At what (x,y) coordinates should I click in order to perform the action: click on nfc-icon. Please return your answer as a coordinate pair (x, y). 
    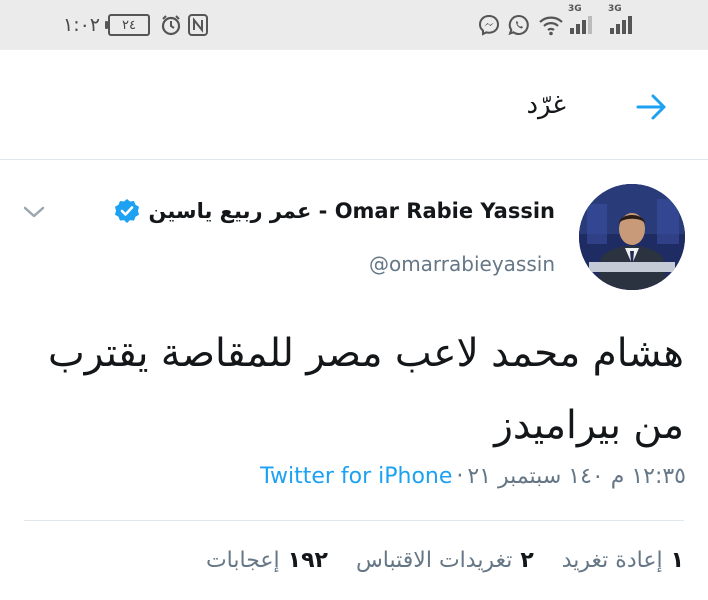
    Looking at the image, I should click on (198, 25).